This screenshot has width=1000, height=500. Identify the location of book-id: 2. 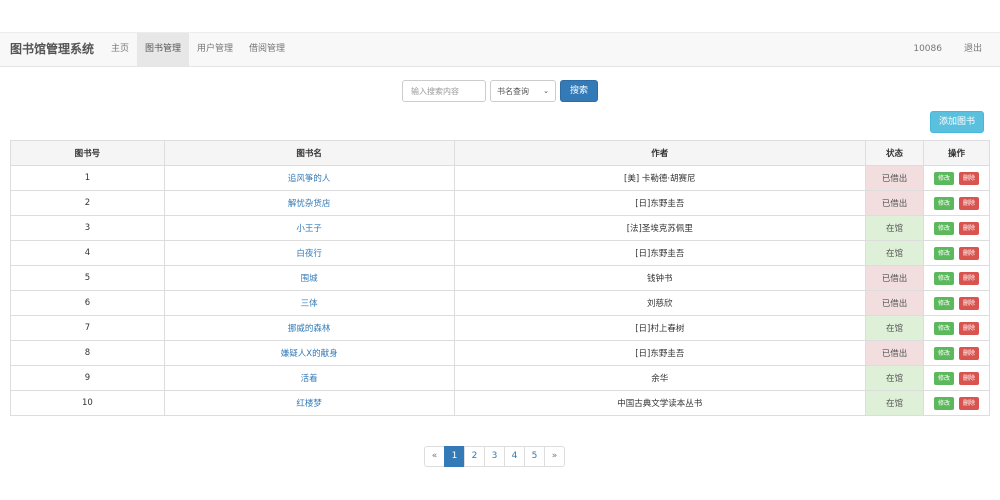
(87, 203).